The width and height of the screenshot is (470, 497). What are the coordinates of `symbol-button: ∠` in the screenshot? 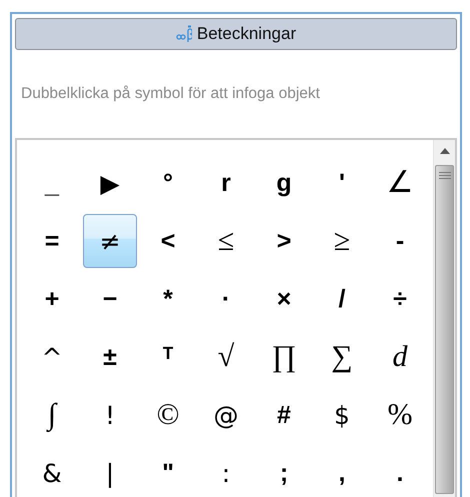 It's located at (400, 183).